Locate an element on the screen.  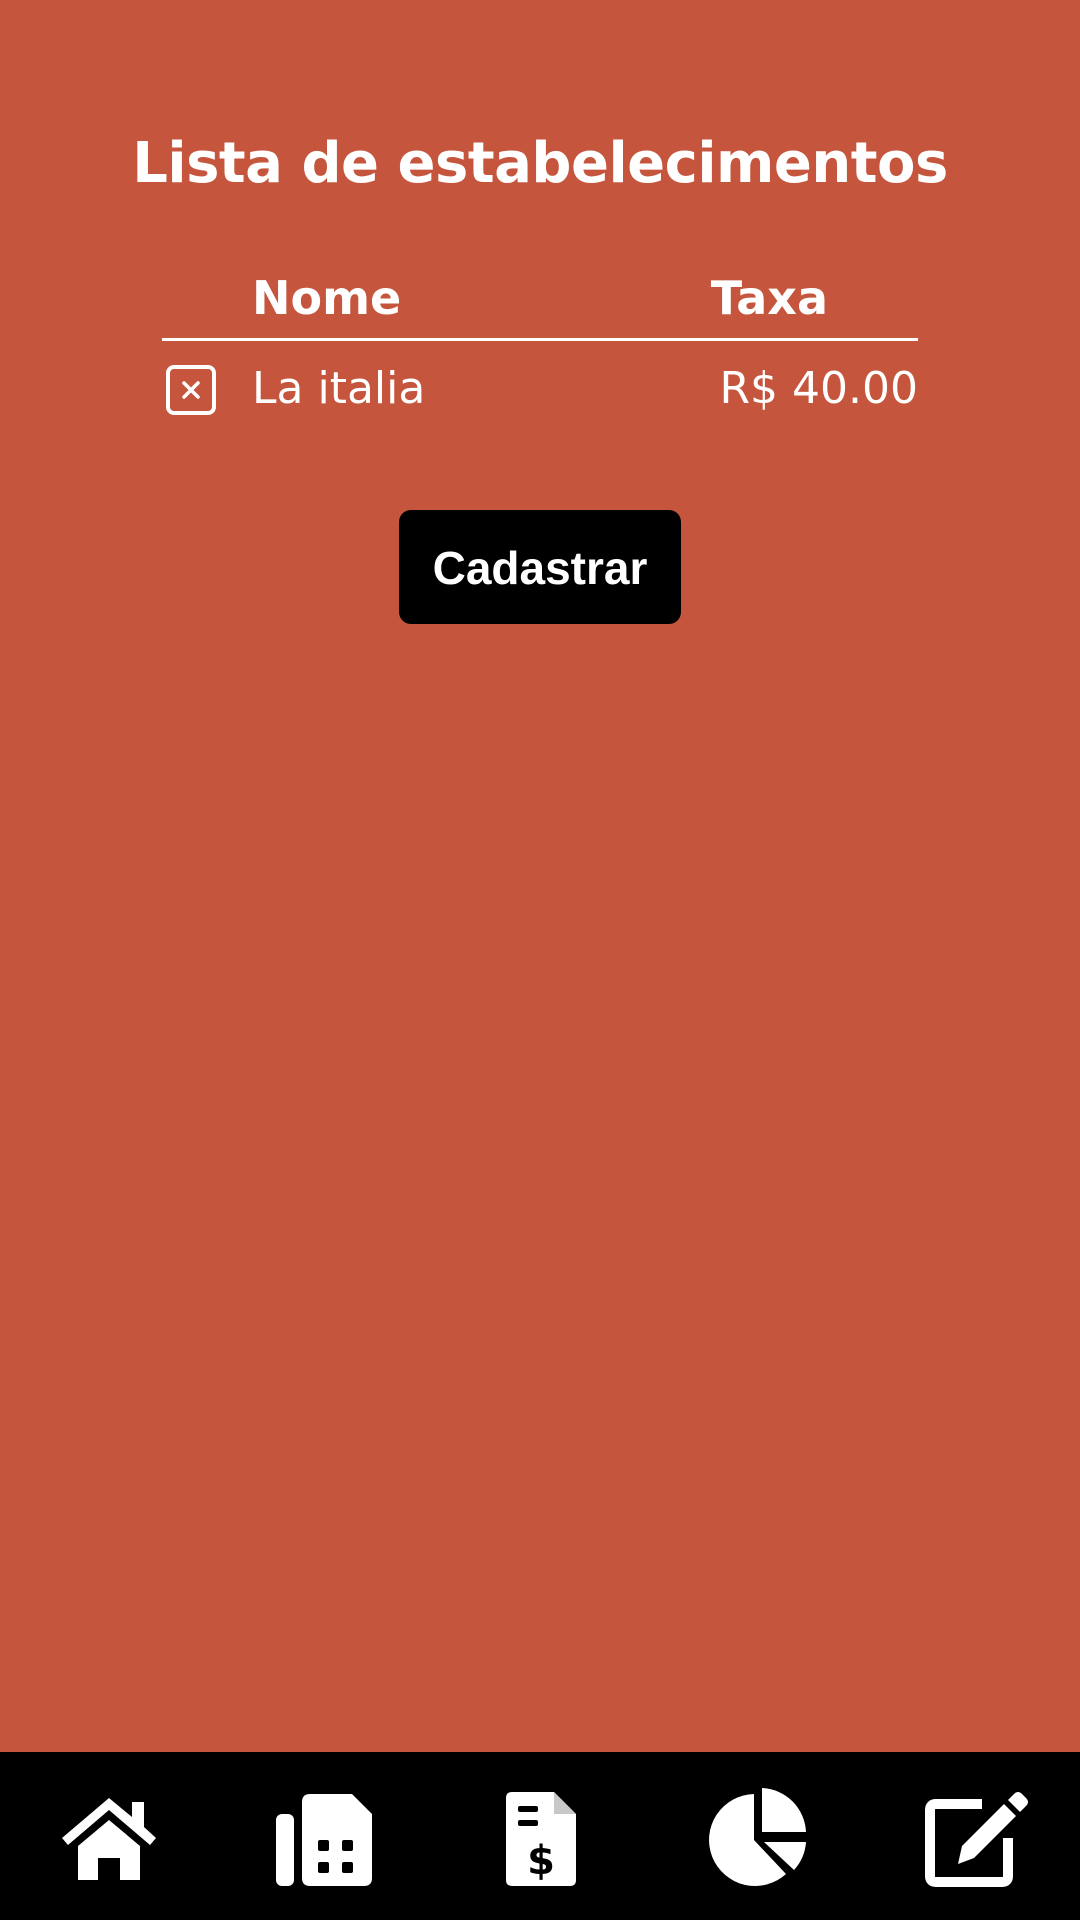
table-row: La italia R$ 40.00 is located at coordinates (540, 391).